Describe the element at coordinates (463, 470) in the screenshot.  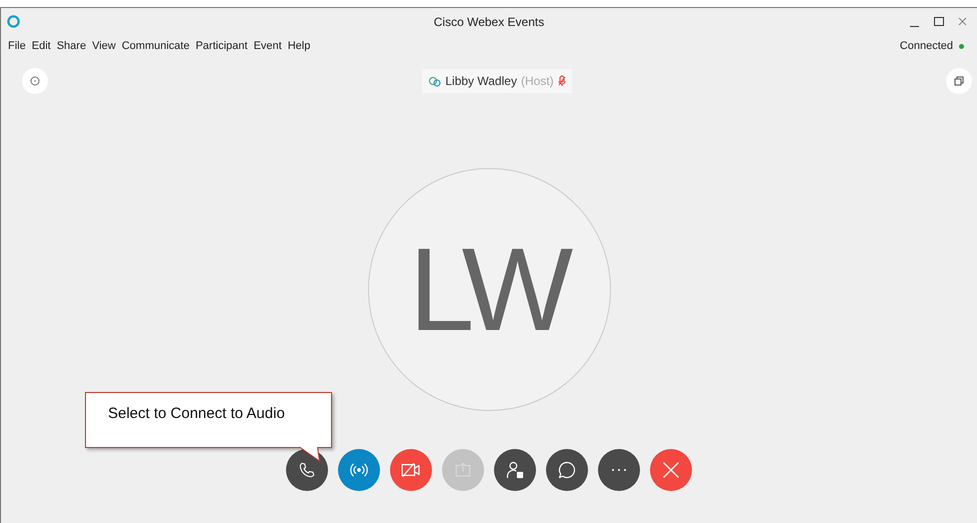
I see `share-icon` at that location.